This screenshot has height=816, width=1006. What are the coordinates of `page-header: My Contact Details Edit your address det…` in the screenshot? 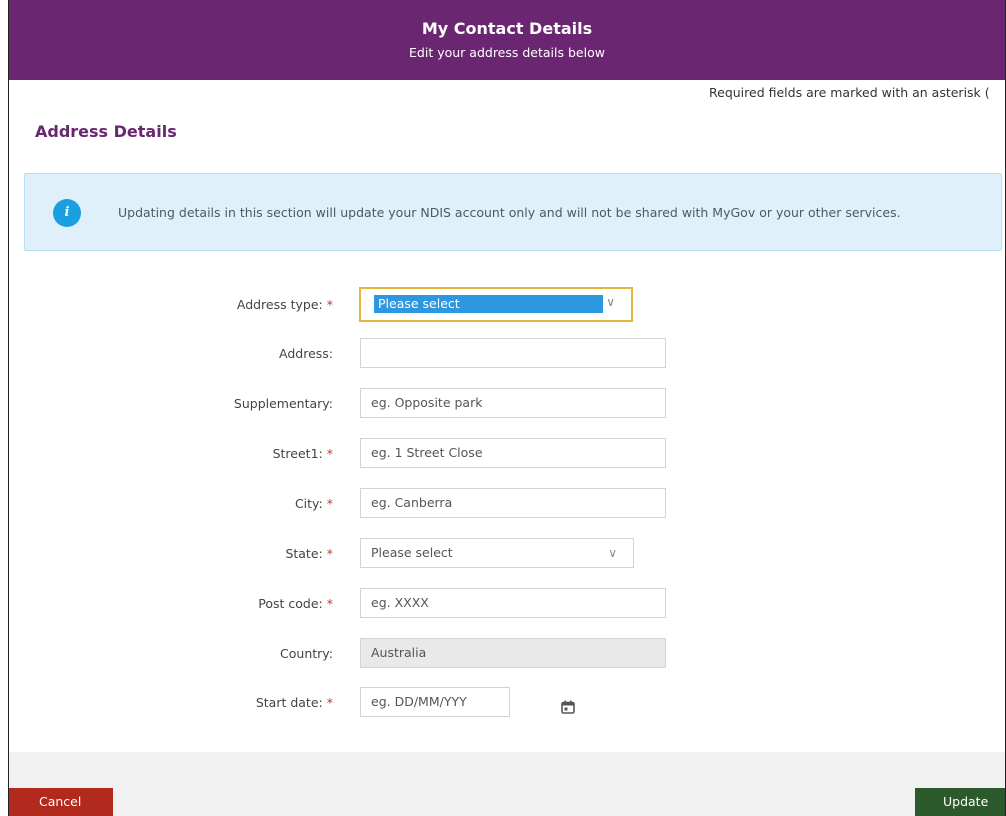 It's located at (507, 40).